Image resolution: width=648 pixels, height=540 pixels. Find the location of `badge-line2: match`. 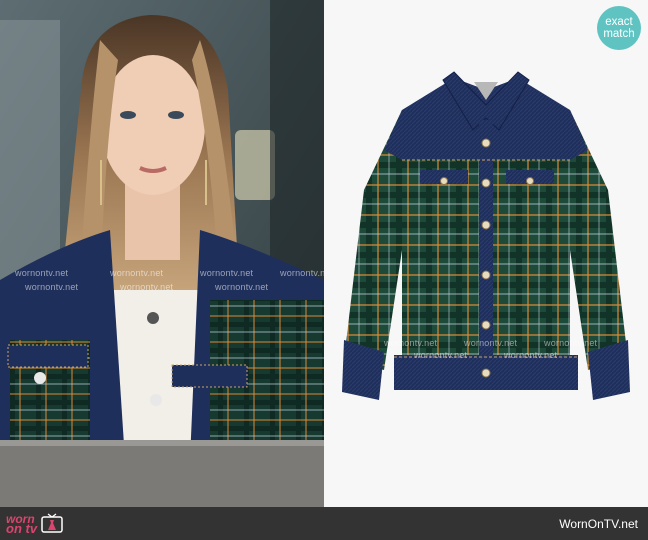

badge-line2: match is located at coordinates (619, 34).